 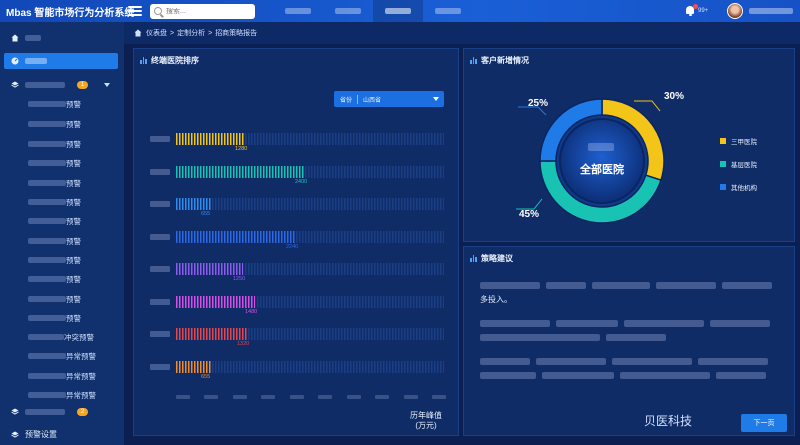 What do you see at coordinates (158, 11) in the screenshot?
I see `search-icon` at bounding box center [158, 11].